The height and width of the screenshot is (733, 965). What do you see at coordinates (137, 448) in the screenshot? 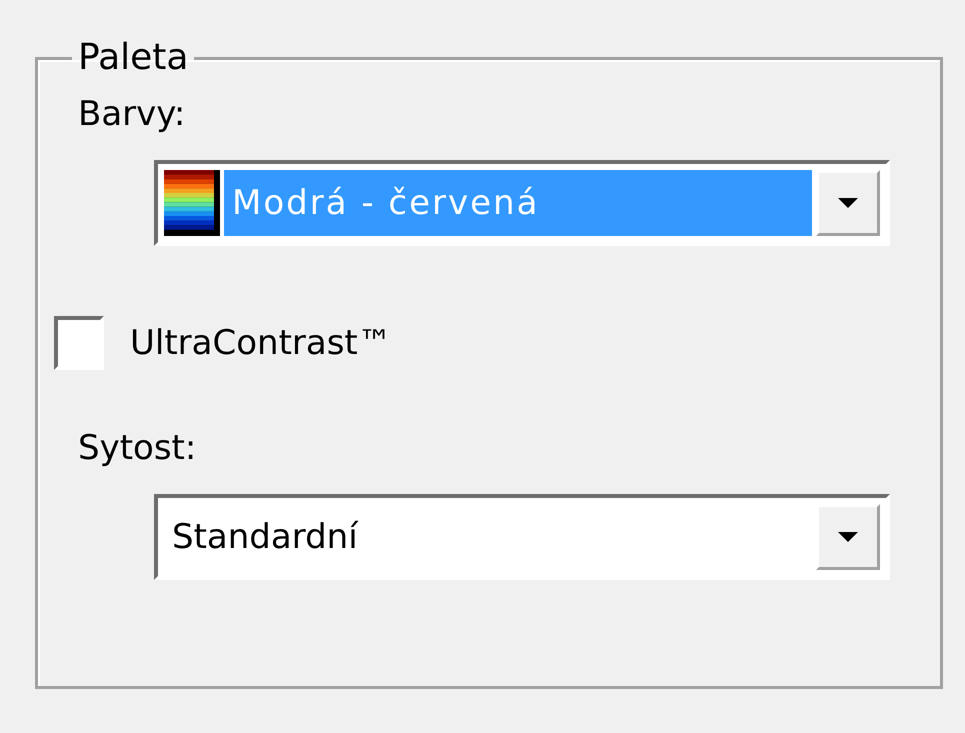
I see `saturation-label: Sytost:` at bounding box center [137, 448].